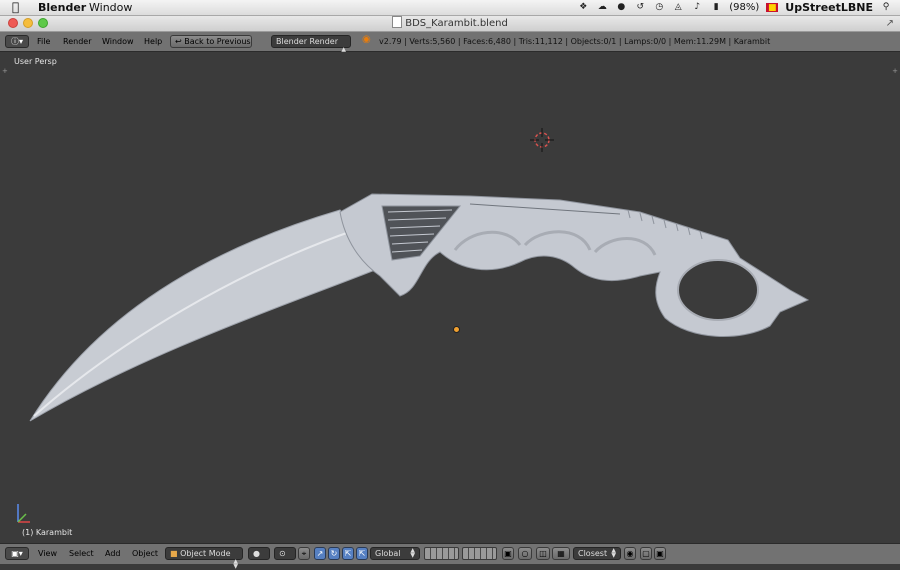 The height and width of the screenshot is (570, 900). What do you see at coordinates (81, 553) in the screenshot?
I see `menu-select: Select` at bounding box center [81, 553].